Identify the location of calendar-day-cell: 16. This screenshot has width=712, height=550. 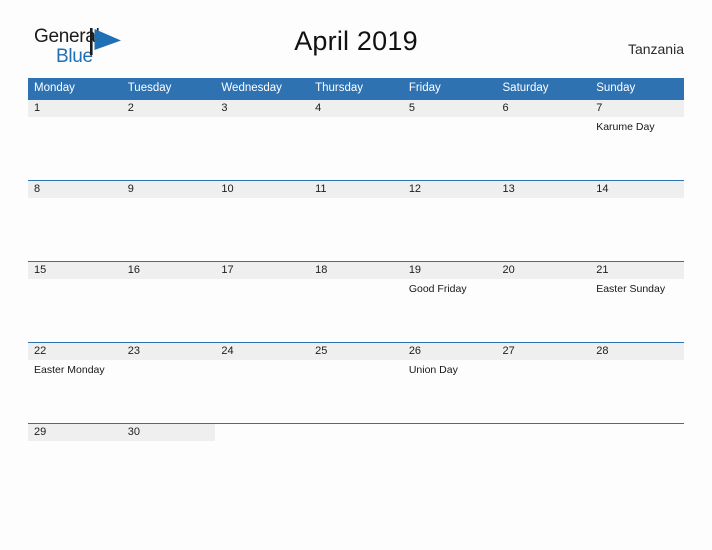
(168, 302).